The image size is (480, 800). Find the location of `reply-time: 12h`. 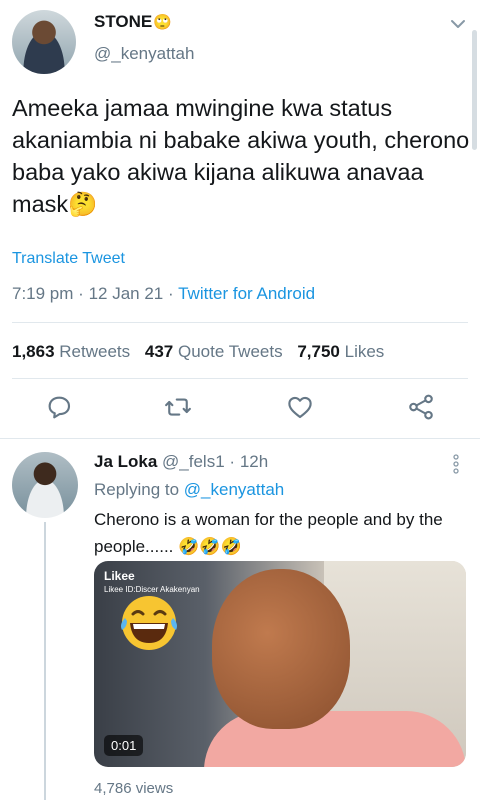

reply-time: 12h is located at coordinates (254, 461).